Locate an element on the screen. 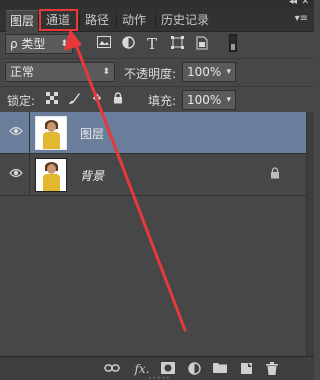 This screenshot has width=320, height=380. link-icon is located at coordinates (112, 369).